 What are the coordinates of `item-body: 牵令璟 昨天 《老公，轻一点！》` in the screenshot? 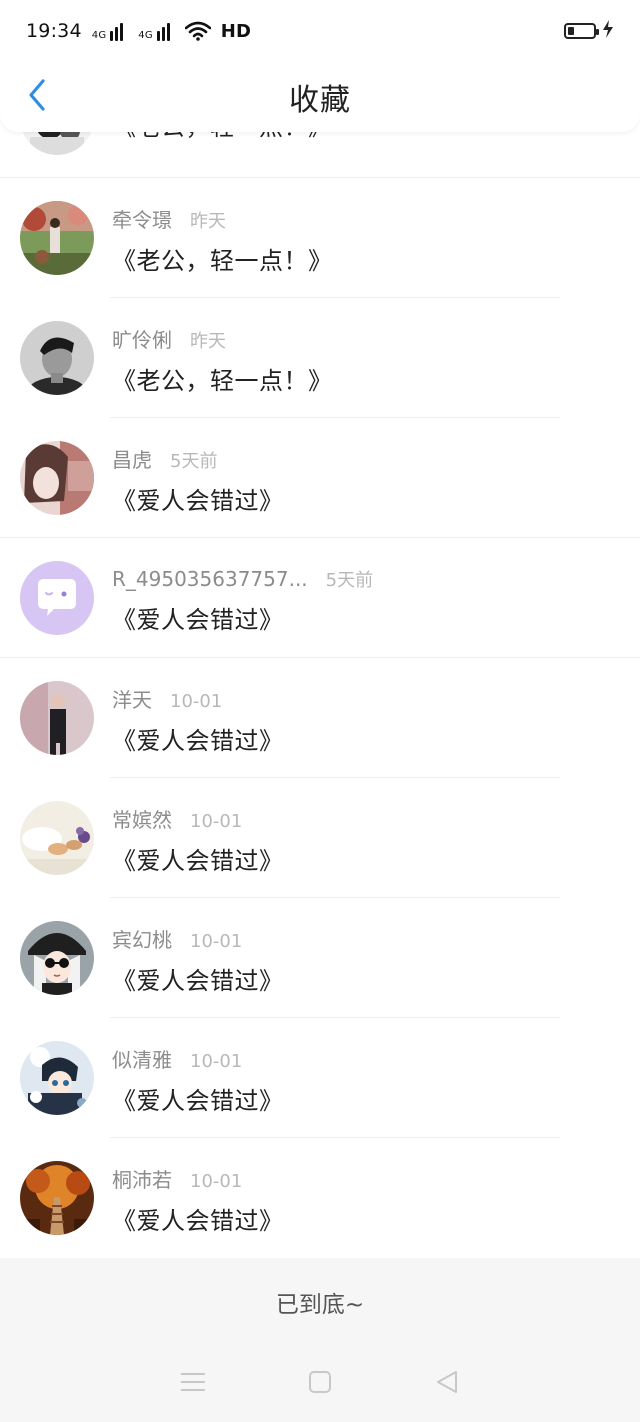 It's located at (222, 238).